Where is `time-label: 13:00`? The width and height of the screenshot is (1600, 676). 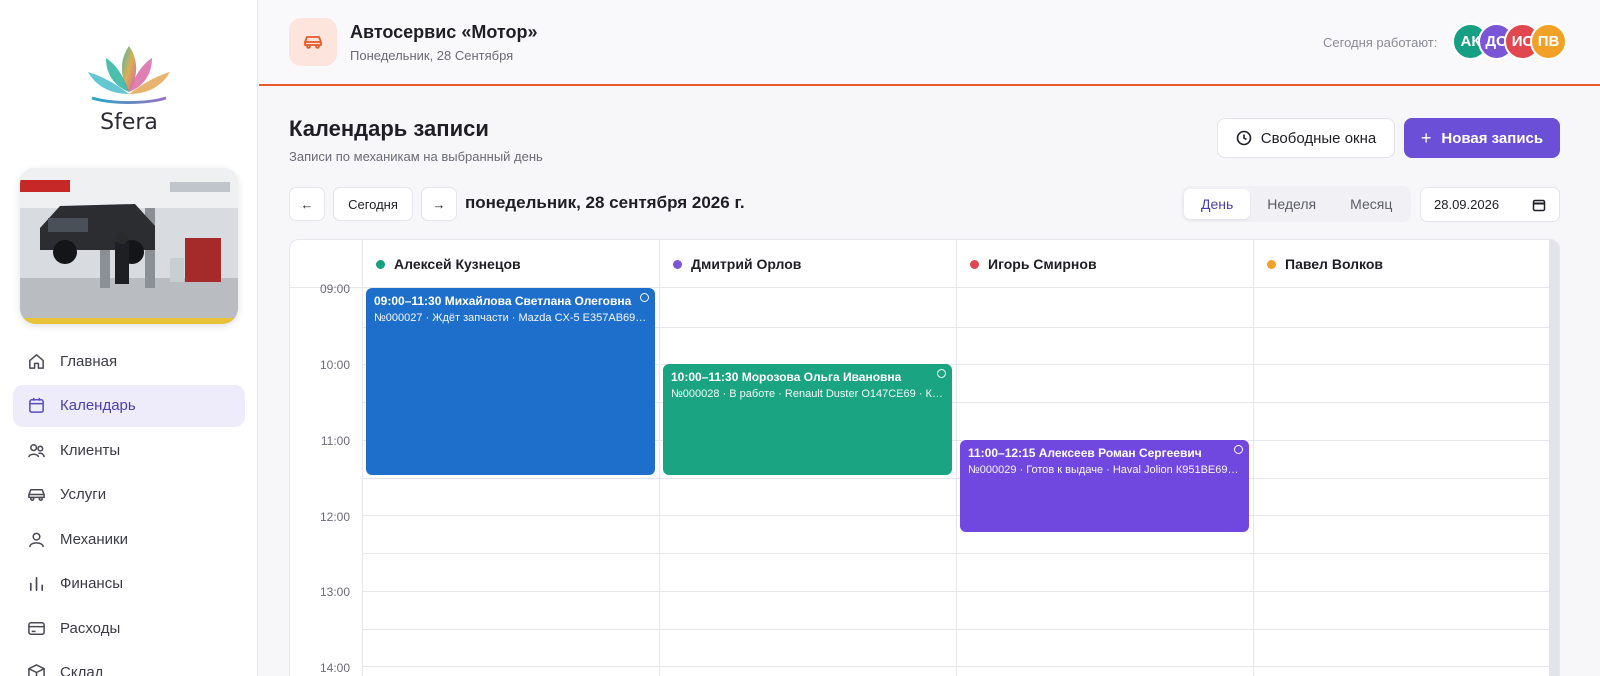 time-label: 13:00 is located at coordinates (334, 592).